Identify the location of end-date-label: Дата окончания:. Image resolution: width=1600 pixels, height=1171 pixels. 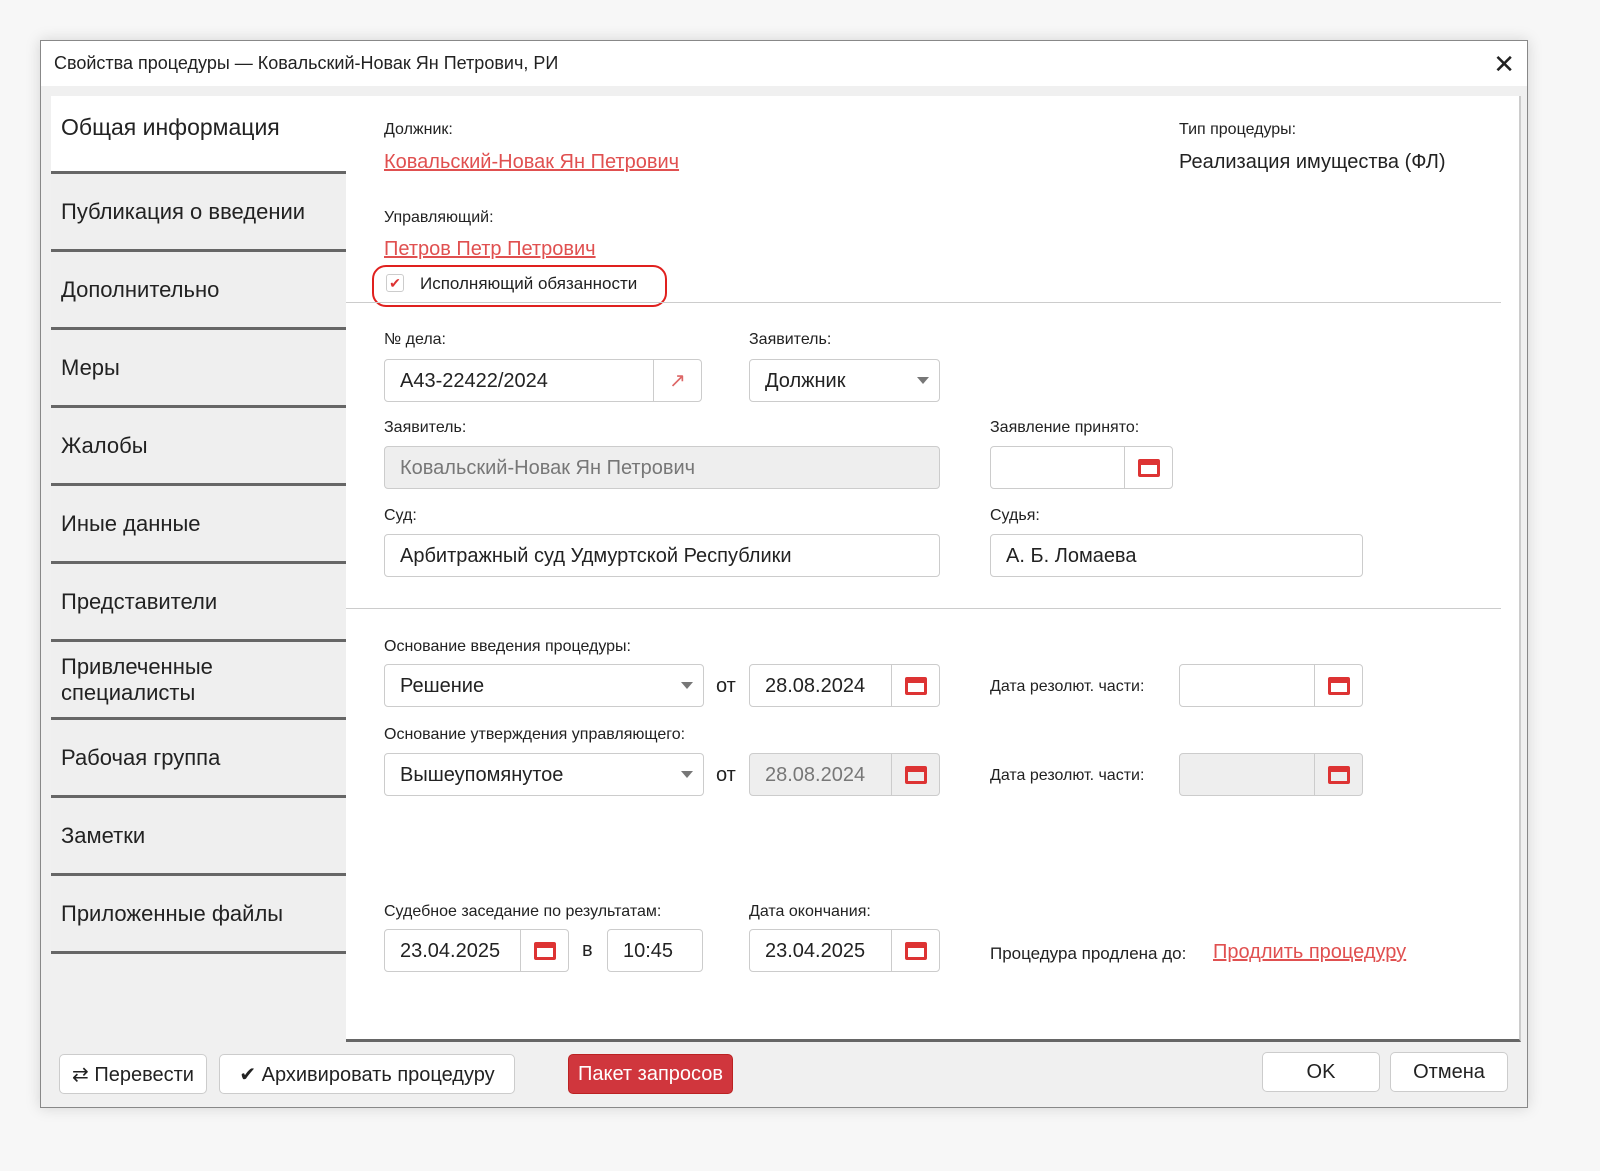
(810, 911).